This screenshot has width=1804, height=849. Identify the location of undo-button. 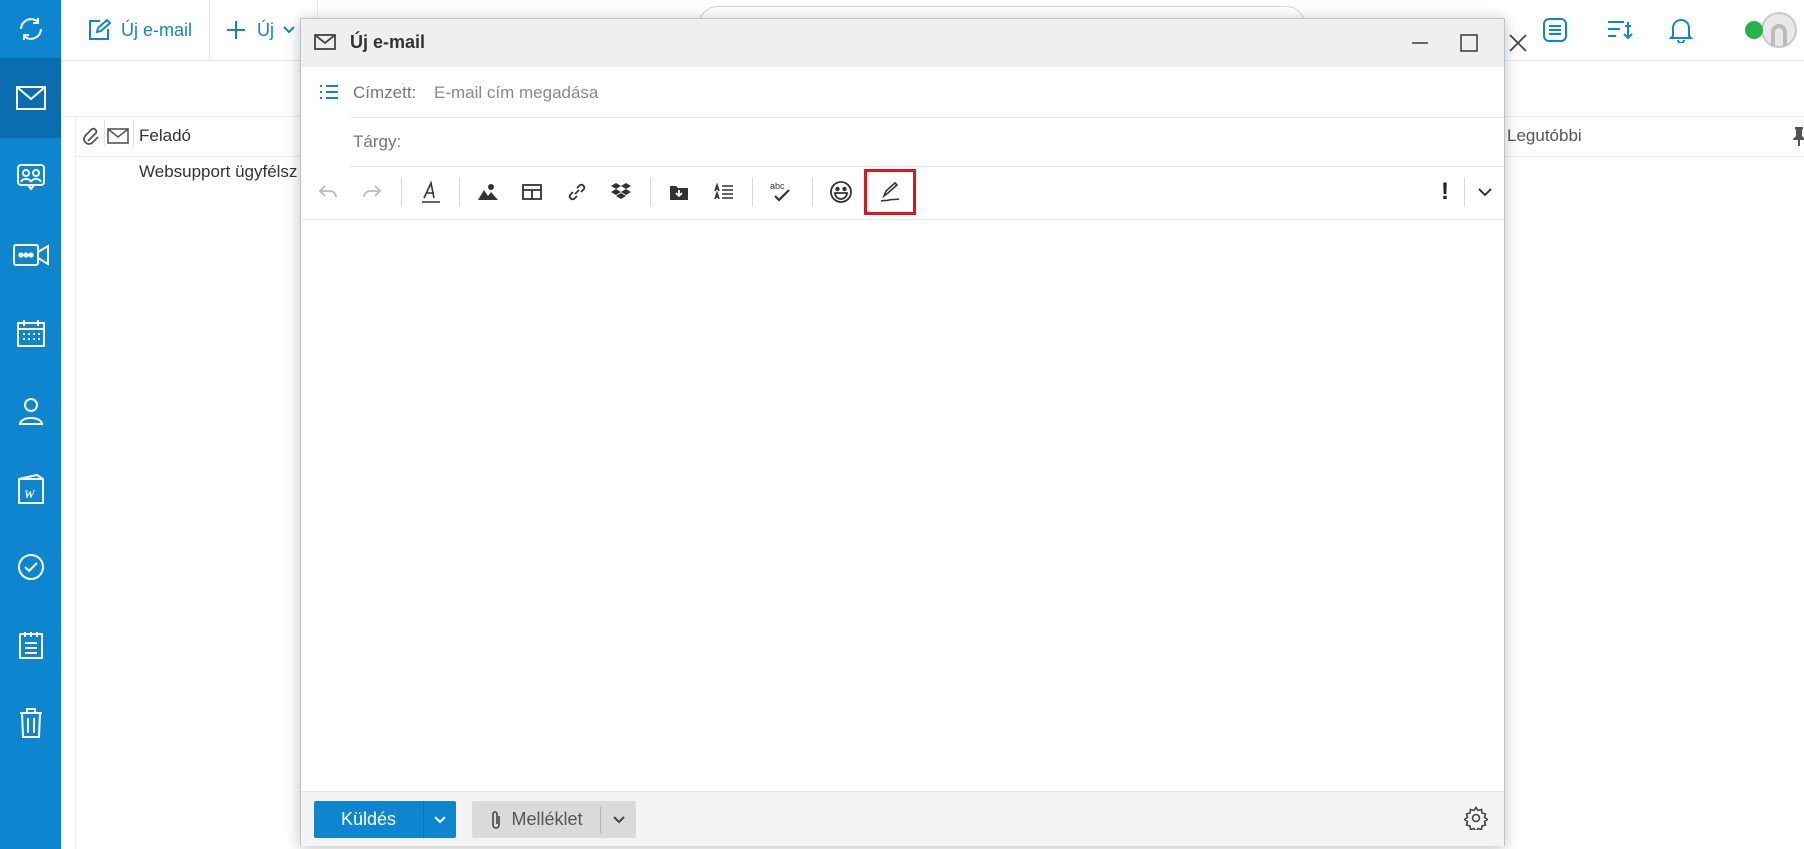
(328, 192).